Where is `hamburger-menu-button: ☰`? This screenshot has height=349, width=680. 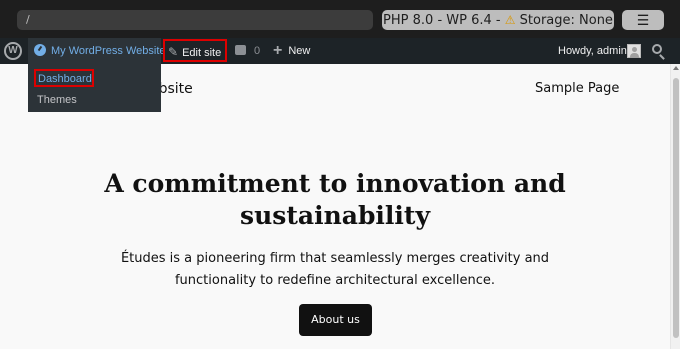
hamburger-menu-button: ☰ is located at coordinates (643, 20).